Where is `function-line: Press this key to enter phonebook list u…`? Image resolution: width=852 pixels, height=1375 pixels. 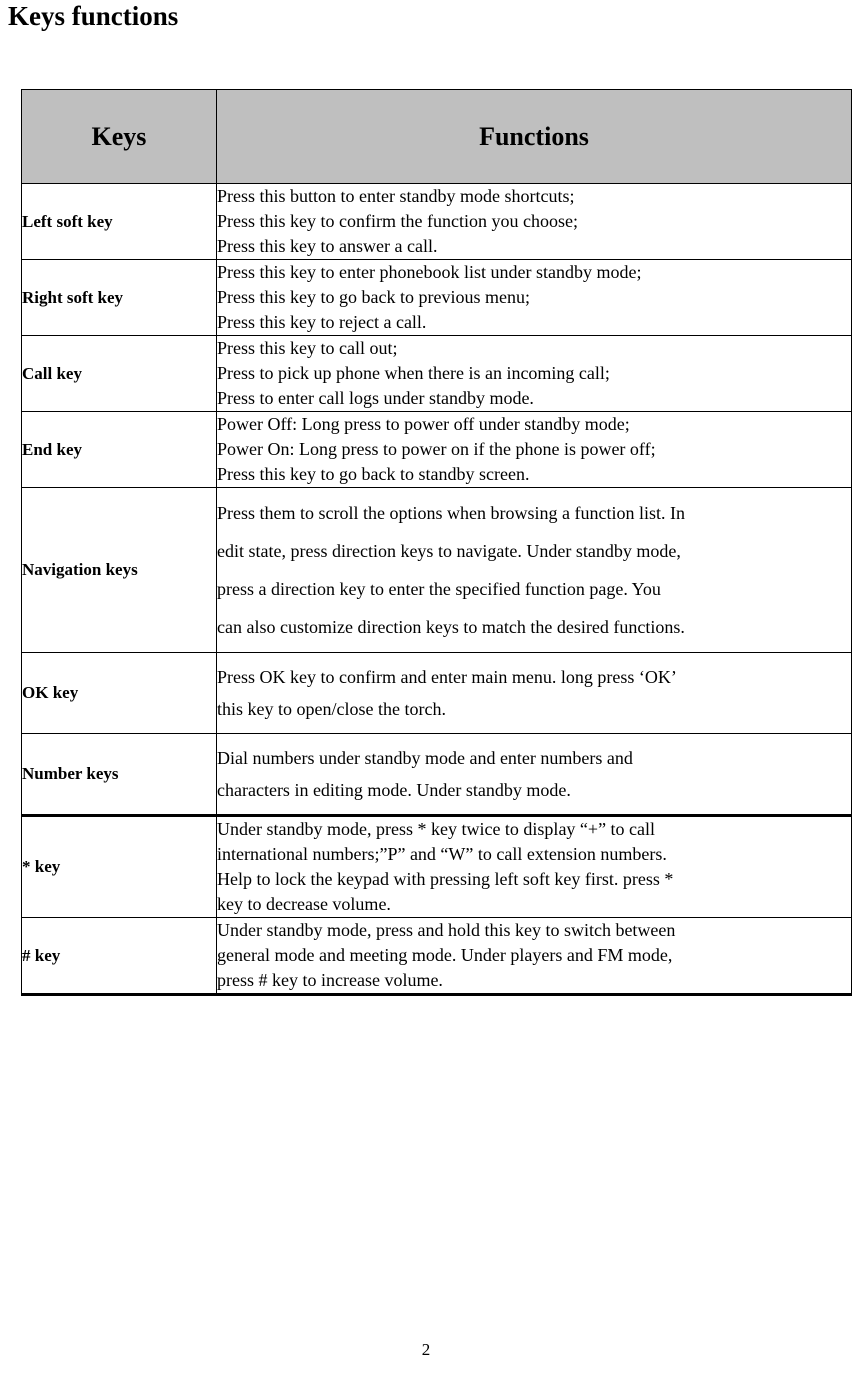 function-line: Press this key to enter phonebook list u… is located at coordinates (429, 272).